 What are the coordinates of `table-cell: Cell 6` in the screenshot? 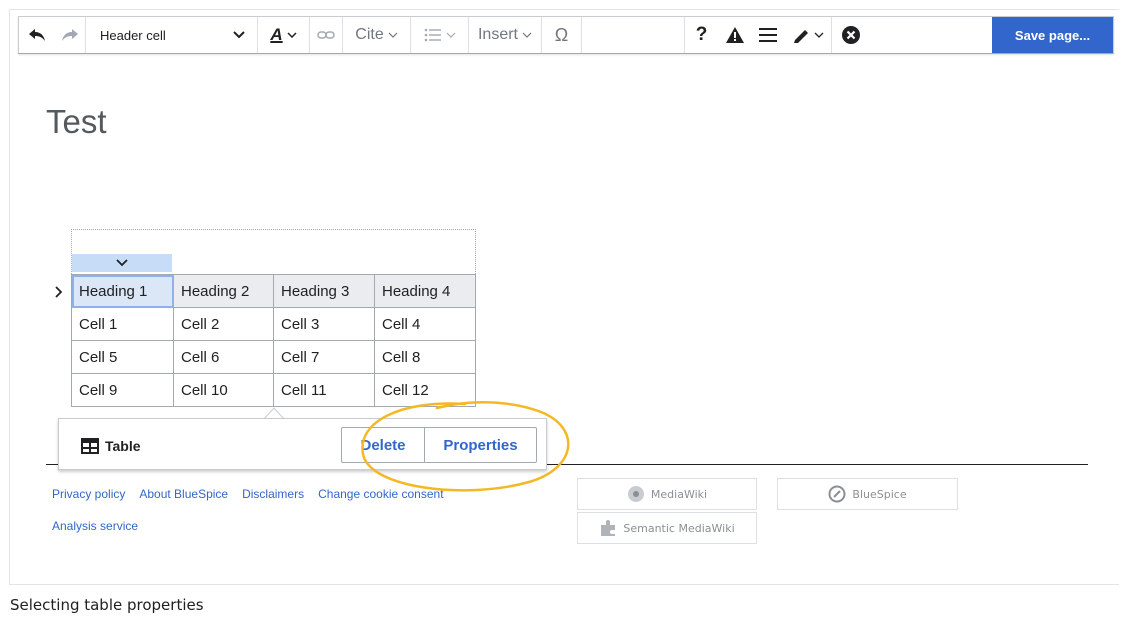 It's located at (223, 357).